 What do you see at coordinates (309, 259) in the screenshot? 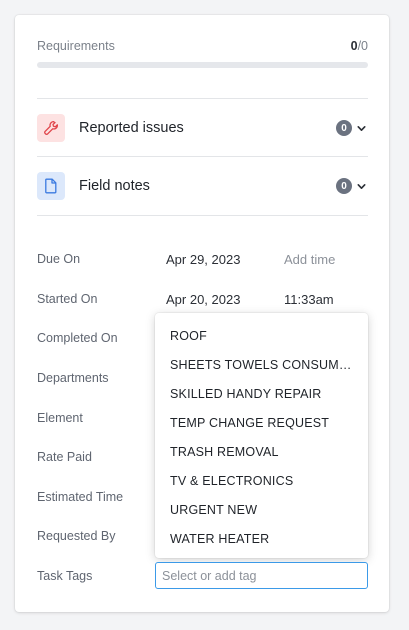
I see `add-time-link: Add time` at bounding box center [309, 259].